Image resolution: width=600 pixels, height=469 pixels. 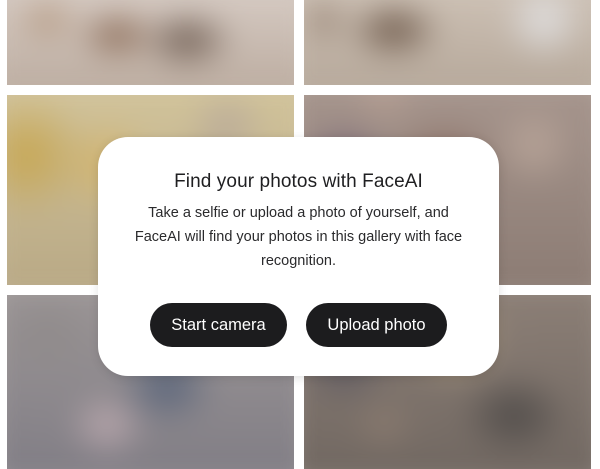 I want to click on start-camera-button: Start camera, so click(x=218, y=325).